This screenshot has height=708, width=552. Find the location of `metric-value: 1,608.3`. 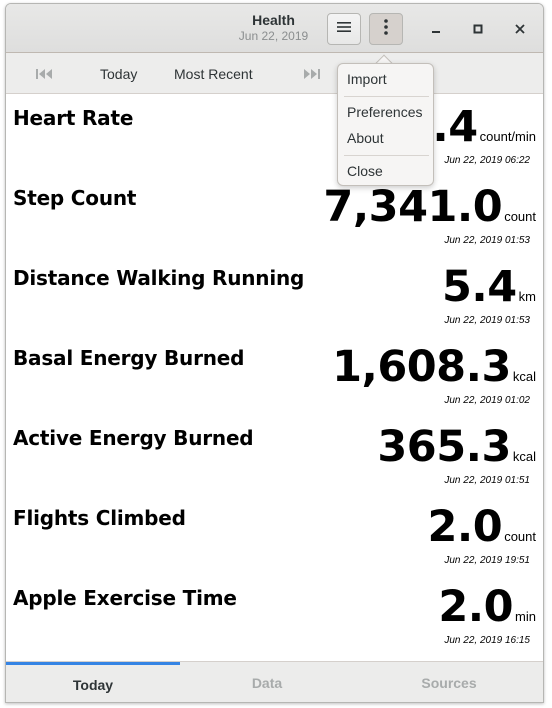

metric-value: 1,608.3 is located at coordinates (421, 367).